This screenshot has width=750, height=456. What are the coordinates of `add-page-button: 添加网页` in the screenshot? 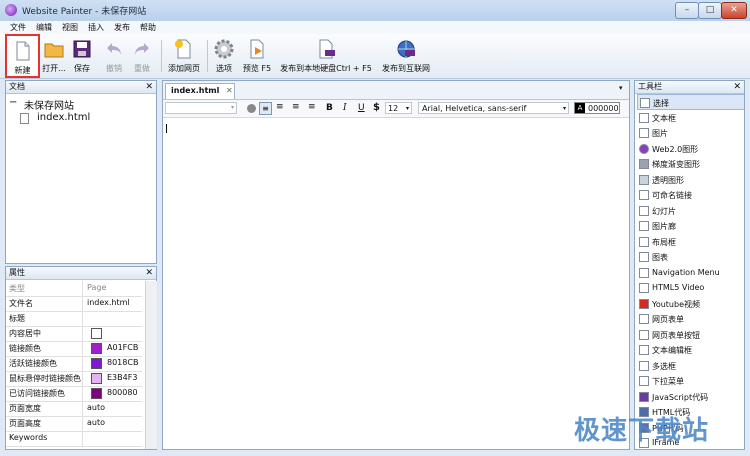 It's located at (184, 56).